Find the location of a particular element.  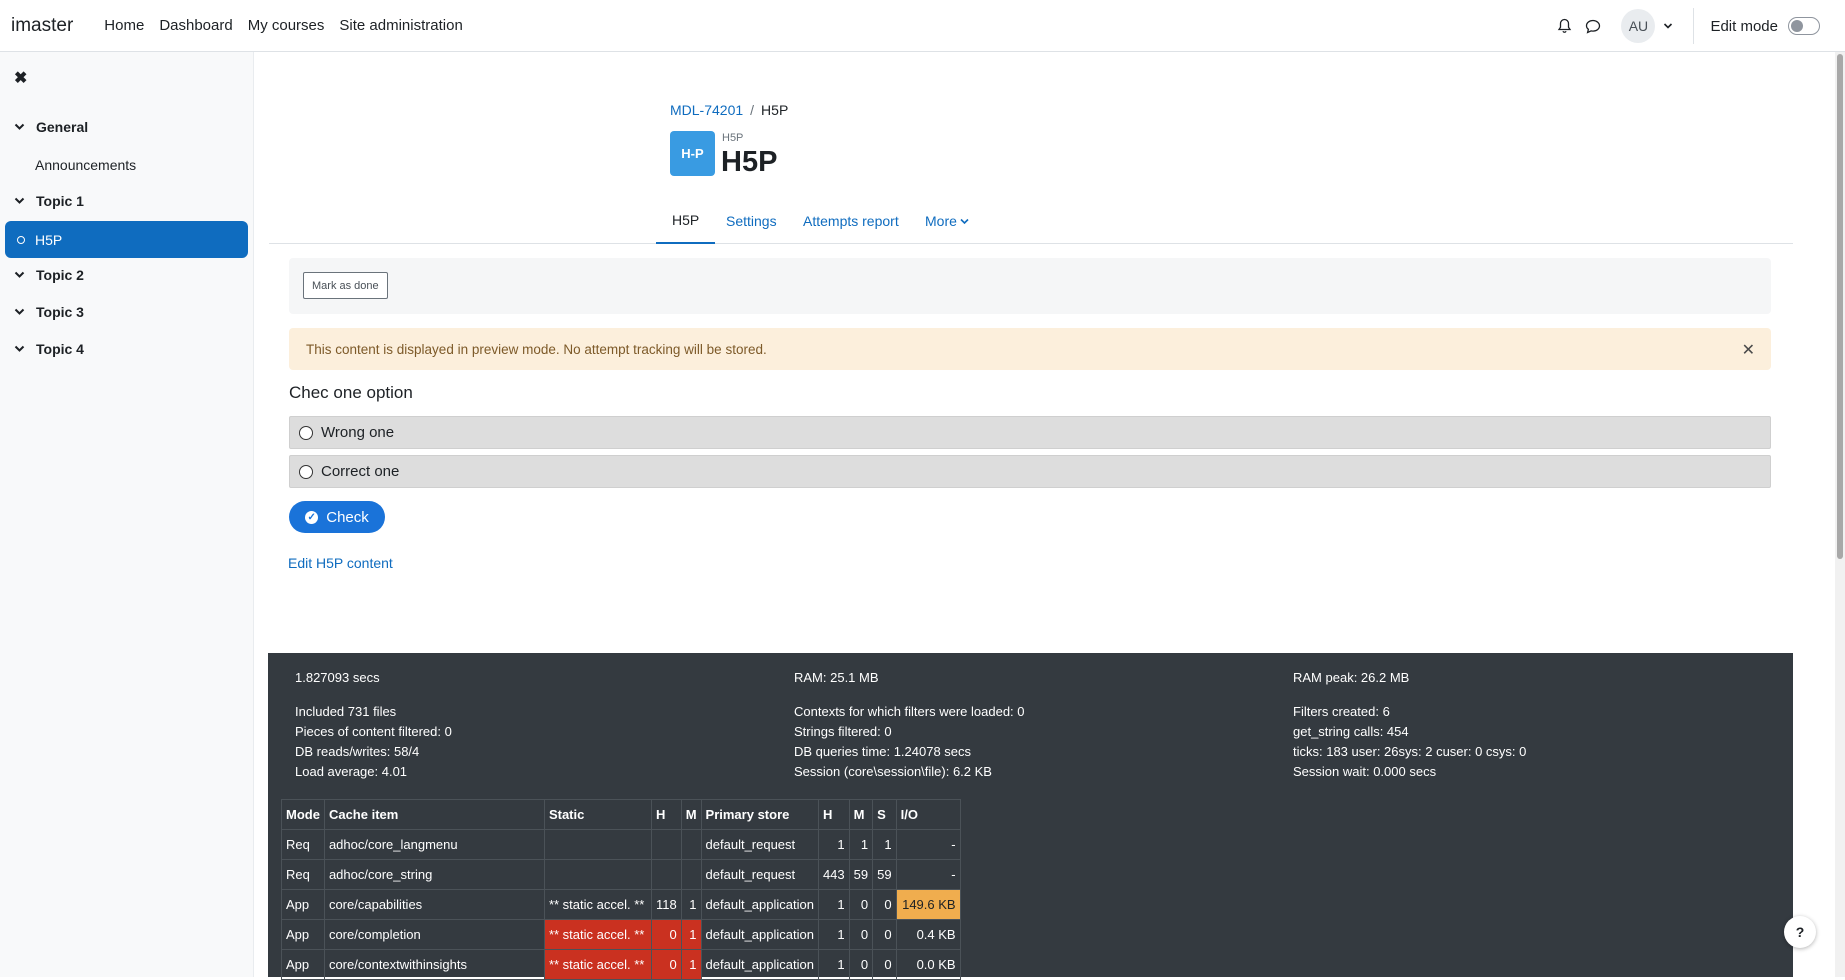

section-label: General is located at coordinates (62, 127).